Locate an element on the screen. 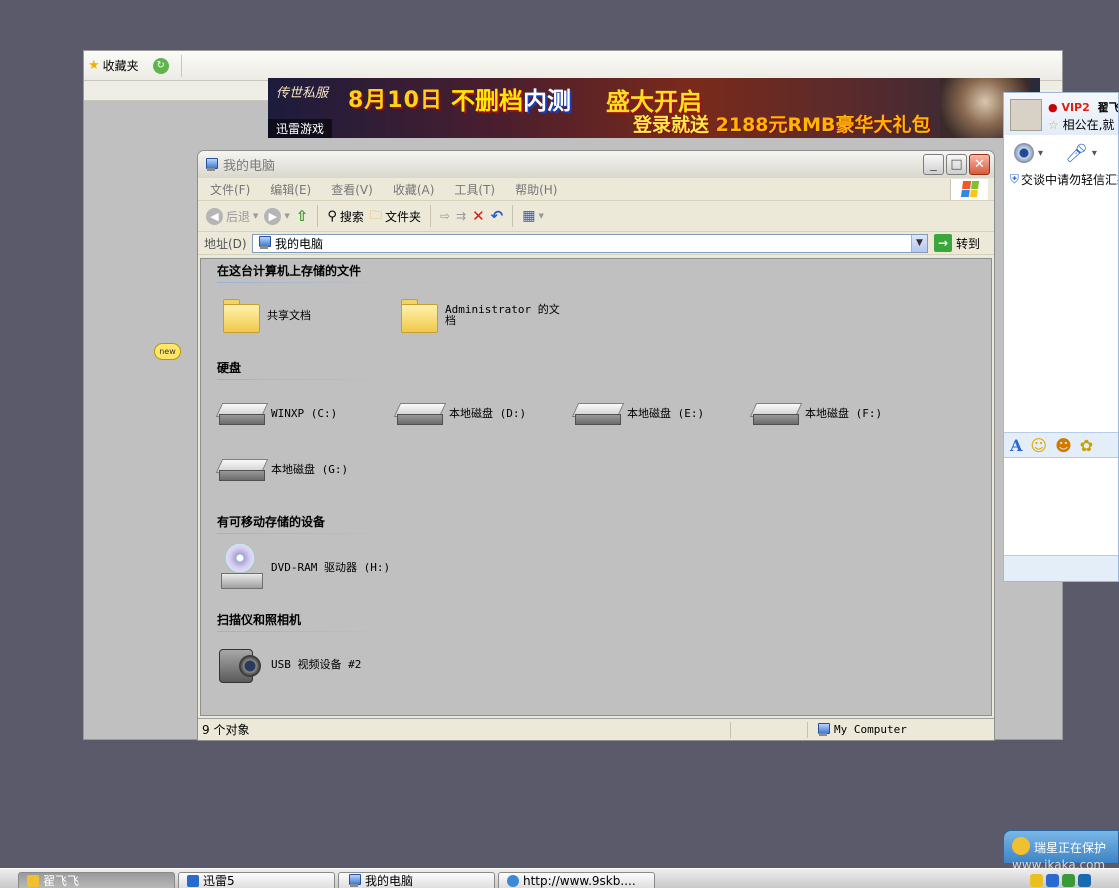 The width and height of the screenshot is (1119, 888). qq-contact-line: ● VIP2 翟飞飞 is located at coordinates (1083, 107).